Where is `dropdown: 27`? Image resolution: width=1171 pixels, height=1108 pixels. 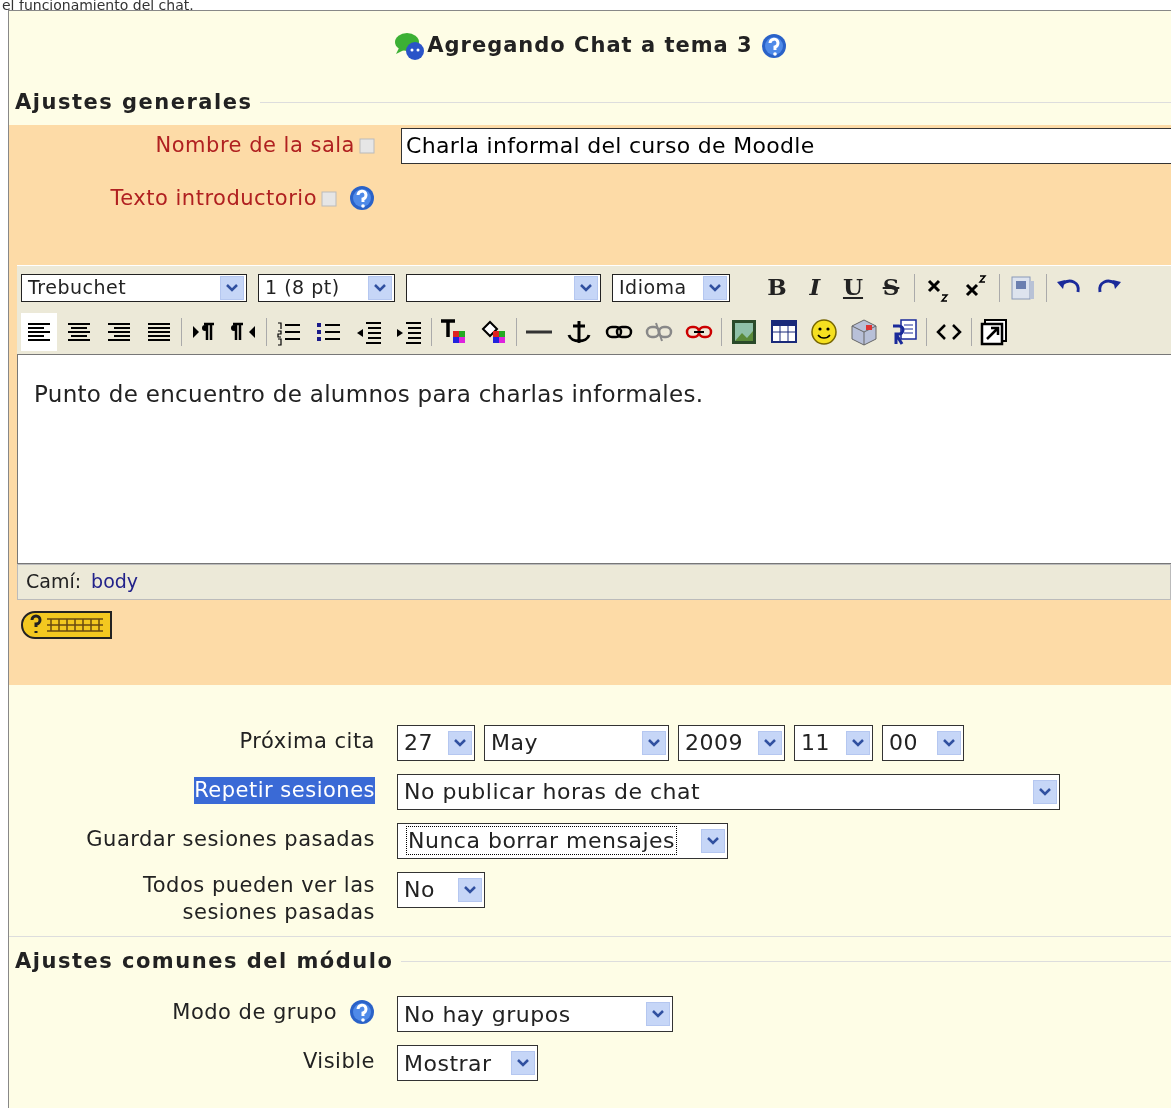
dropdown: 27 is located at coordinates (436, 742).